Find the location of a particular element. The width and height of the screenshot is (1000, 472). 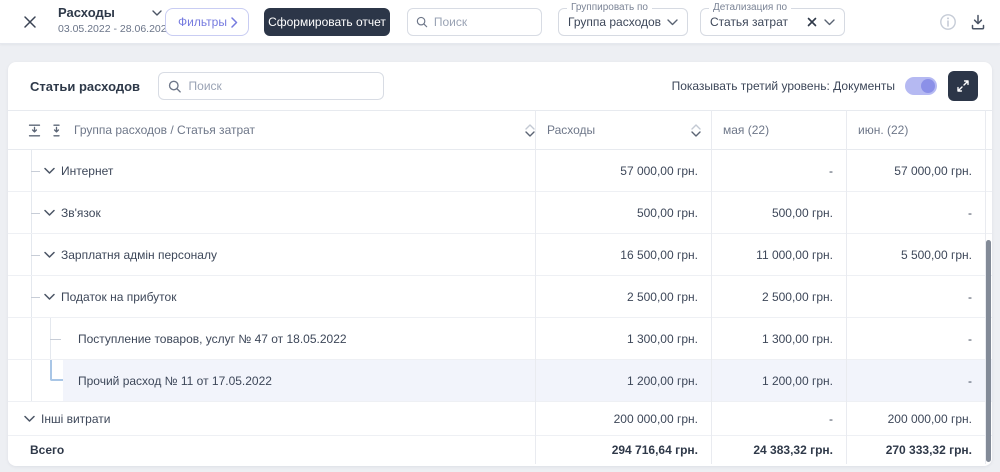

detail-by-label: Детализация по is located at coordinates (750, 7).